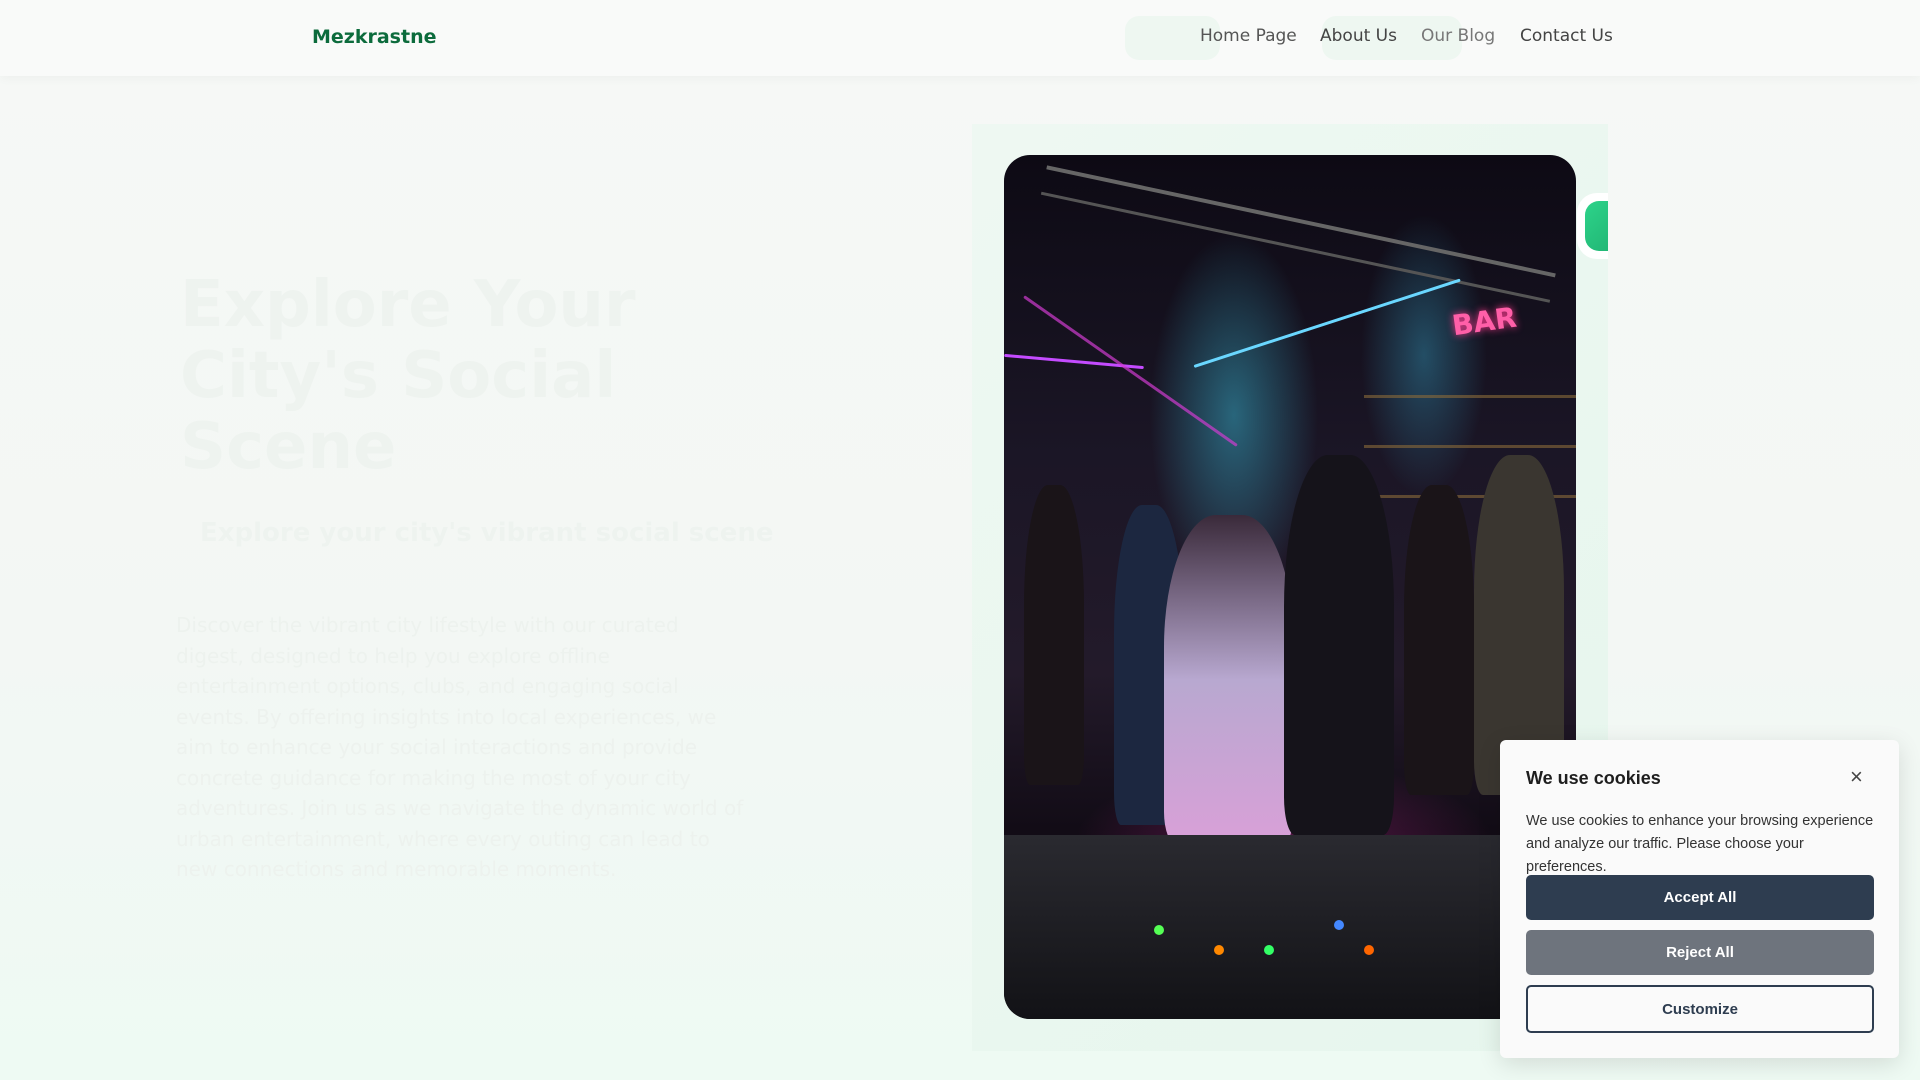 The width and height of the screenshot is (1920, 1080). Describe the element at coordinates (1290, 927) in the screenshot. I see `dj-mixer` at that location.